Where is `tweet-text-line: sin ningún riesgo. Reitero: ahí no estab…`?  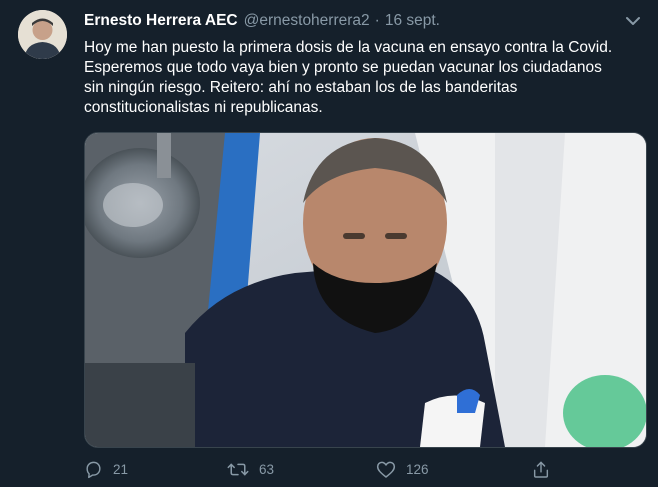 tweet-text-line: sin ningún riesgo. Reitero: ahí no estab… is located at coordinates (301, 87).